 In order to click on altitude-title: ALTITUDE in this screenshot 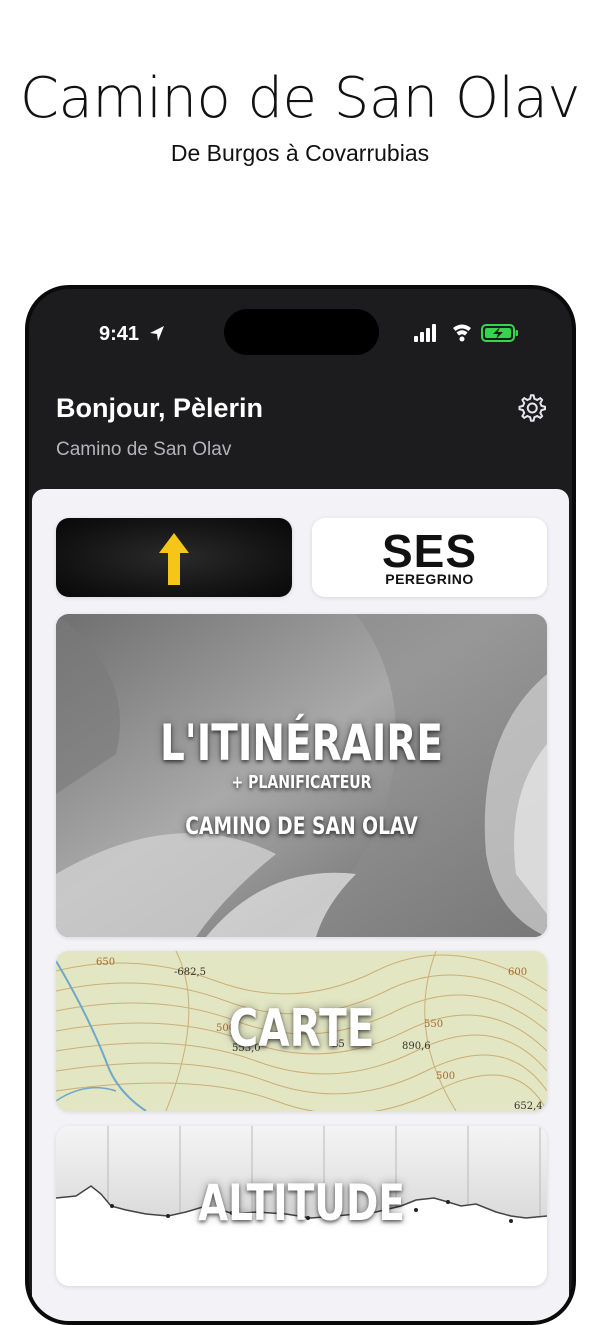, I will do `click(301, 1203)`.